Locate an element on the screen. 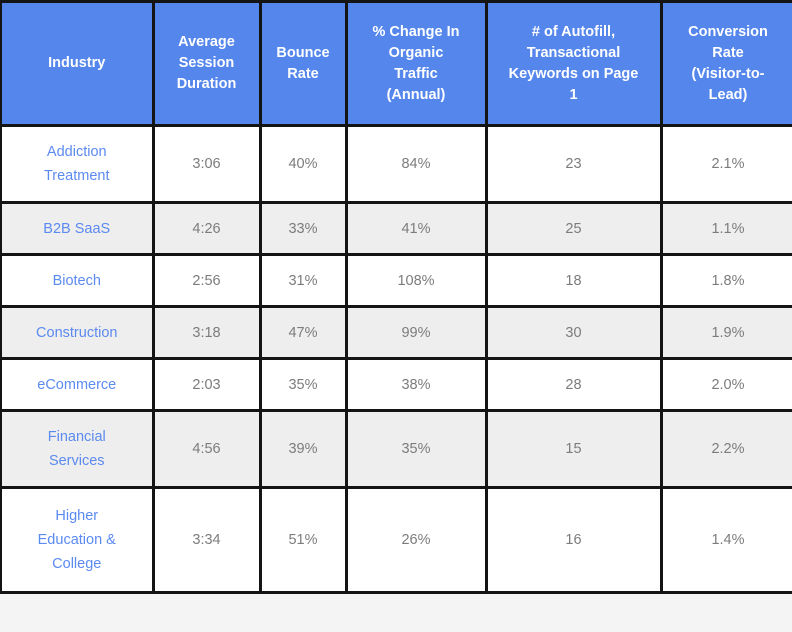 This screenshot has height=632, width=792. session-duration-cell: 2:03 is located at coordinates (207, 385).